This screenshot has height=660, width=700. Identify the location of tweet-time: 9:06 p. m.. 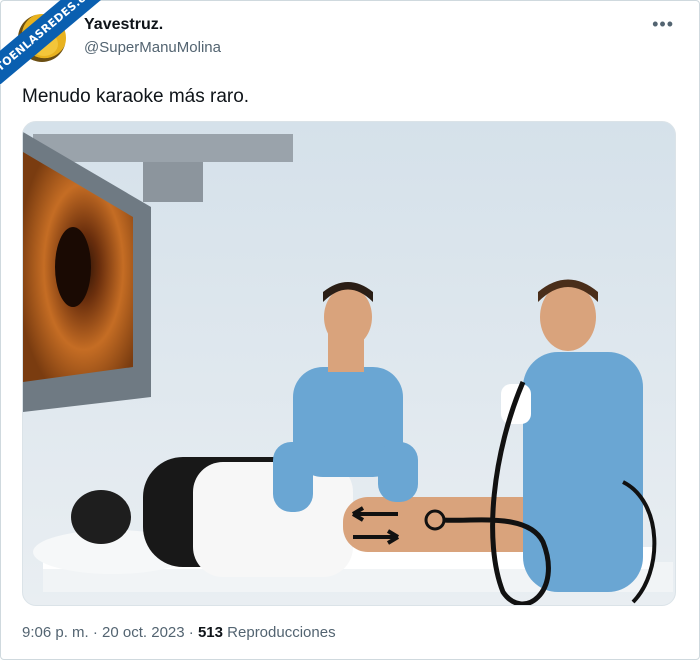
(55, 632).